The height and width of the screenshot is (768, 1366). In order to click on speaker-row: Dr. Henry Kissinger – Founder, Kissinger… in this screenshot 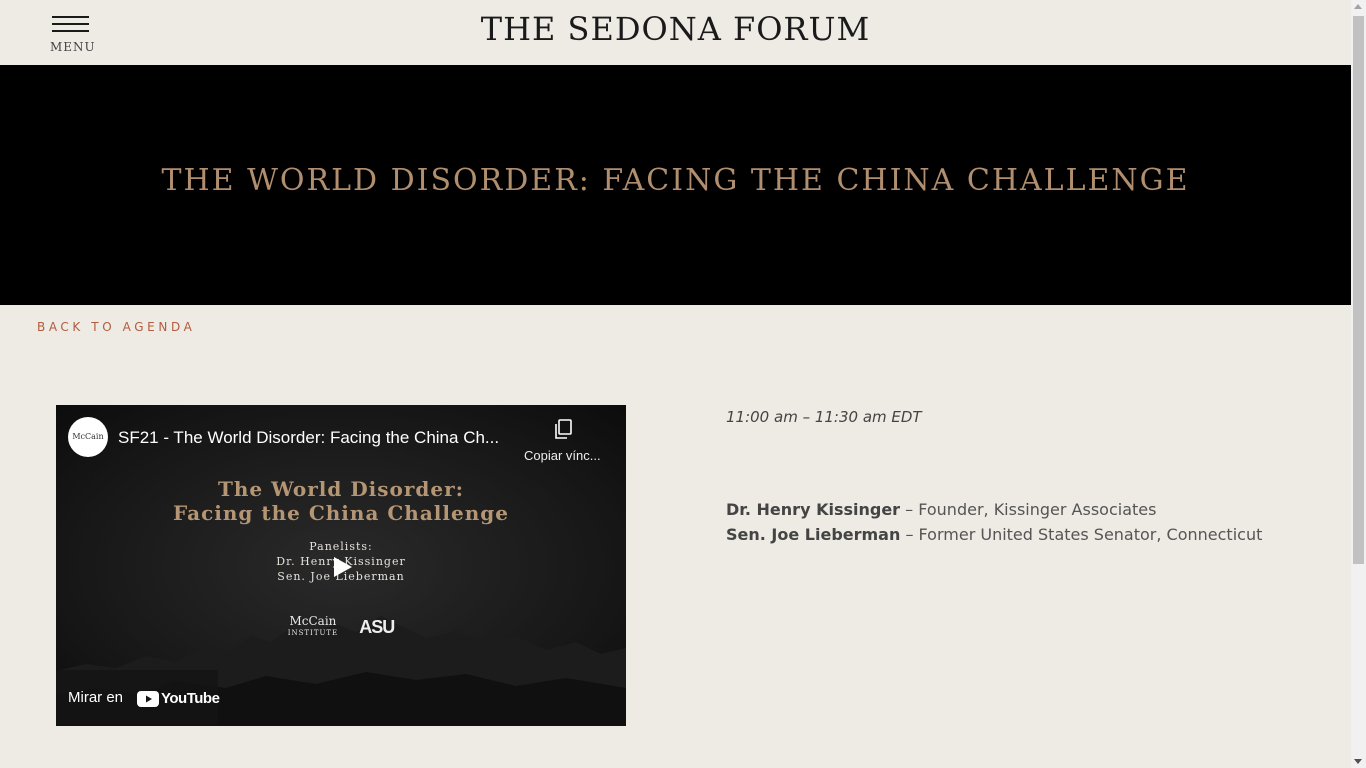, I will do `click(994, 509)`.